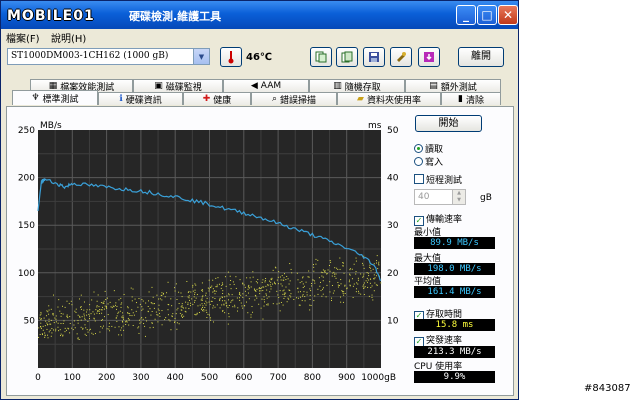  Describe the element at coordinates (458, 197) in the screenshot. I see `spinner-arrows-icon: ▲ ▼` at that location.